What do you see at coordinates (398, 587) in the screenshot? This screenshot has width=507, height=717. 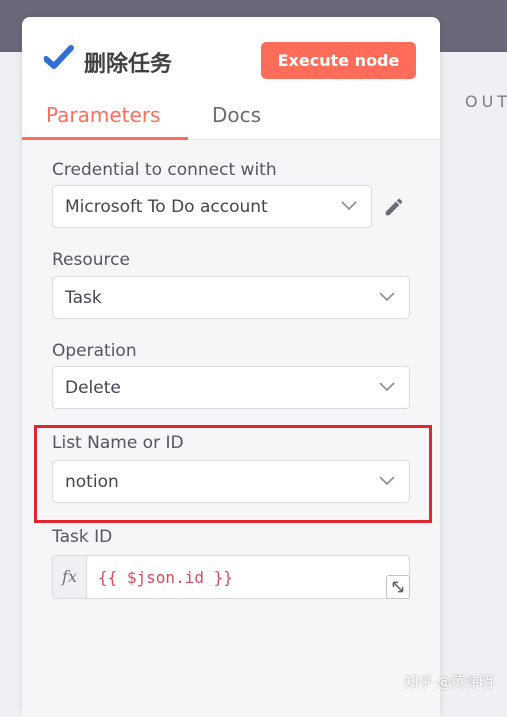 I see `expand-icon` at bounding box center [398, 587].